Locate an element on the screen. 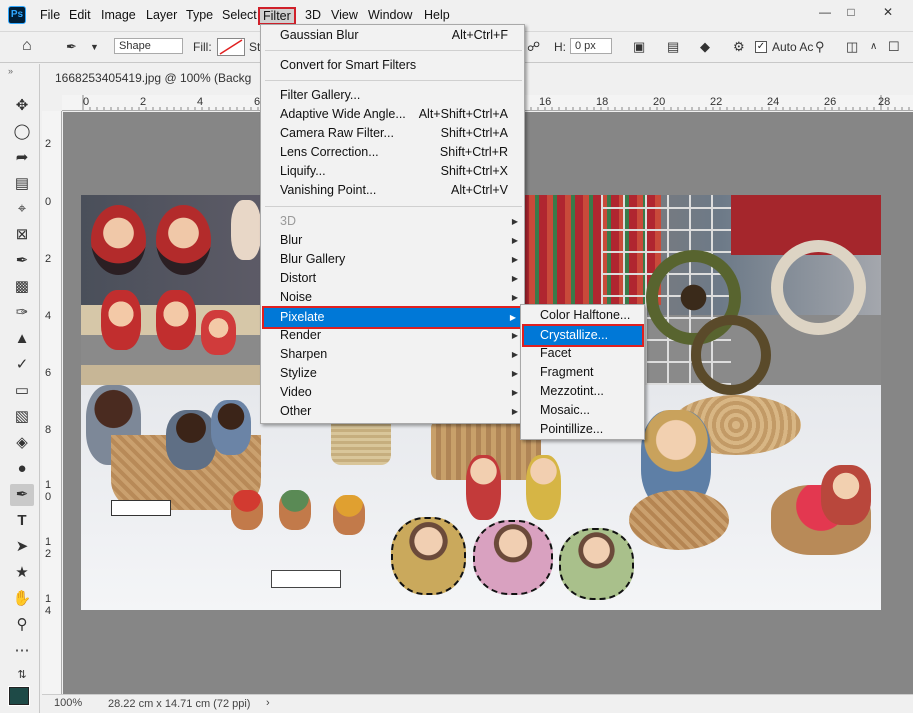 This screenshot has height=713, width=913. menu-help: Help is located at coordinates (437, 16).